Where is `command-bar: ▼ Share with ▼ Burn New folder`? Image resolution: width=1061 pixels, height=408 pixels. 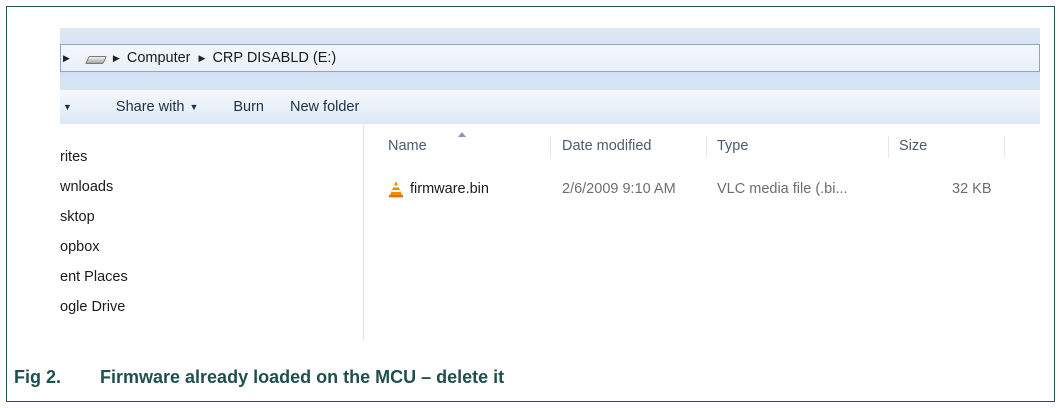 command-bar: ▼ Share with ▼ Burn New folder is located at coordinates (550, 107).